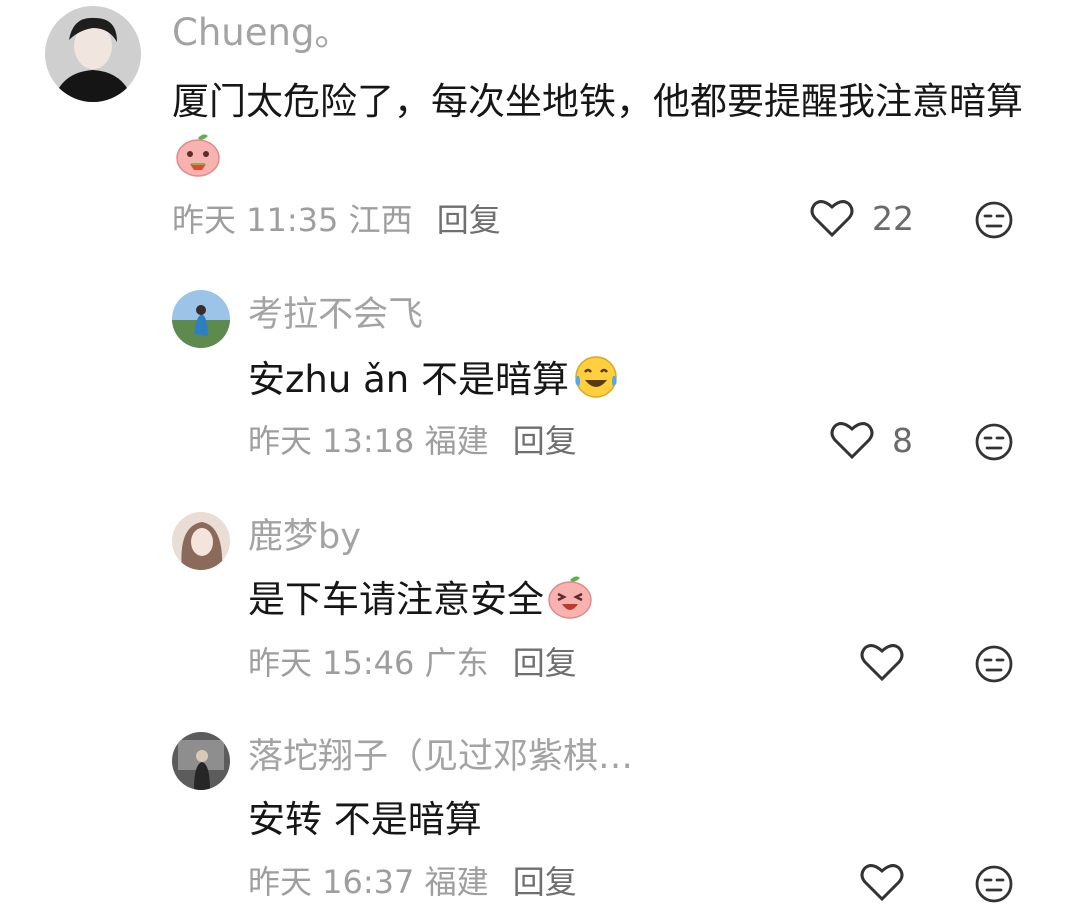 The height and width of the screenshot is (920, 1080). I want to click on comment-time: 昨天 15:46, so click(331, 663).